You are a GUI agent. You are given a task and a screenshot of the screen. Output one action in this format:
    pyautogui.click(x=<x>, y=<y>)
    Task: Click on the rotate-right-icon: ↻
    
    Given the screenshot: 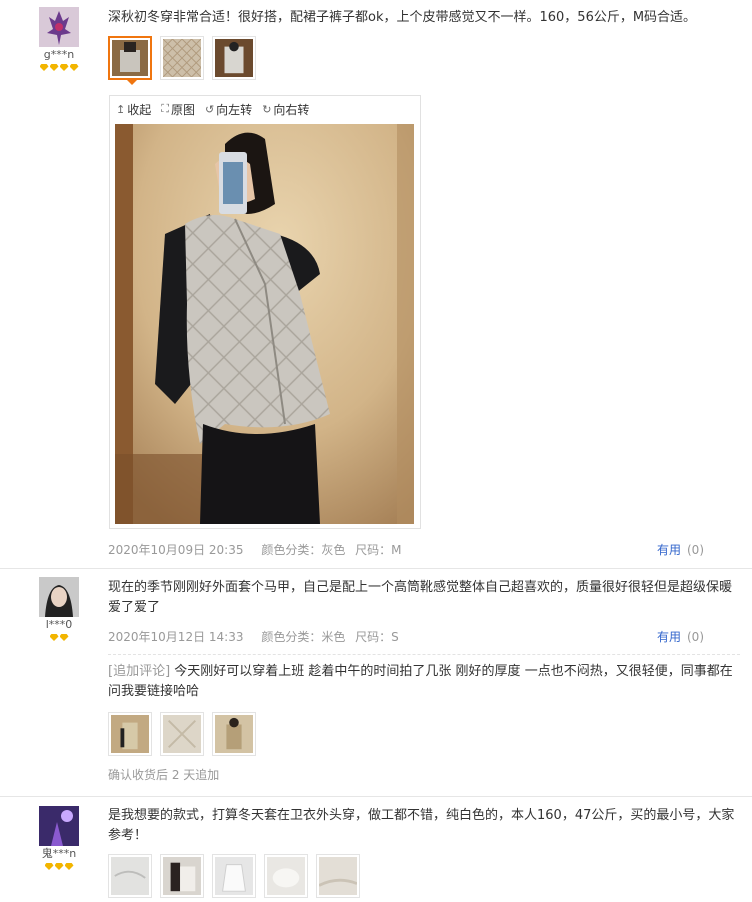 What is the action you would take?
    pyautogui.click(x=267, y=109)
    